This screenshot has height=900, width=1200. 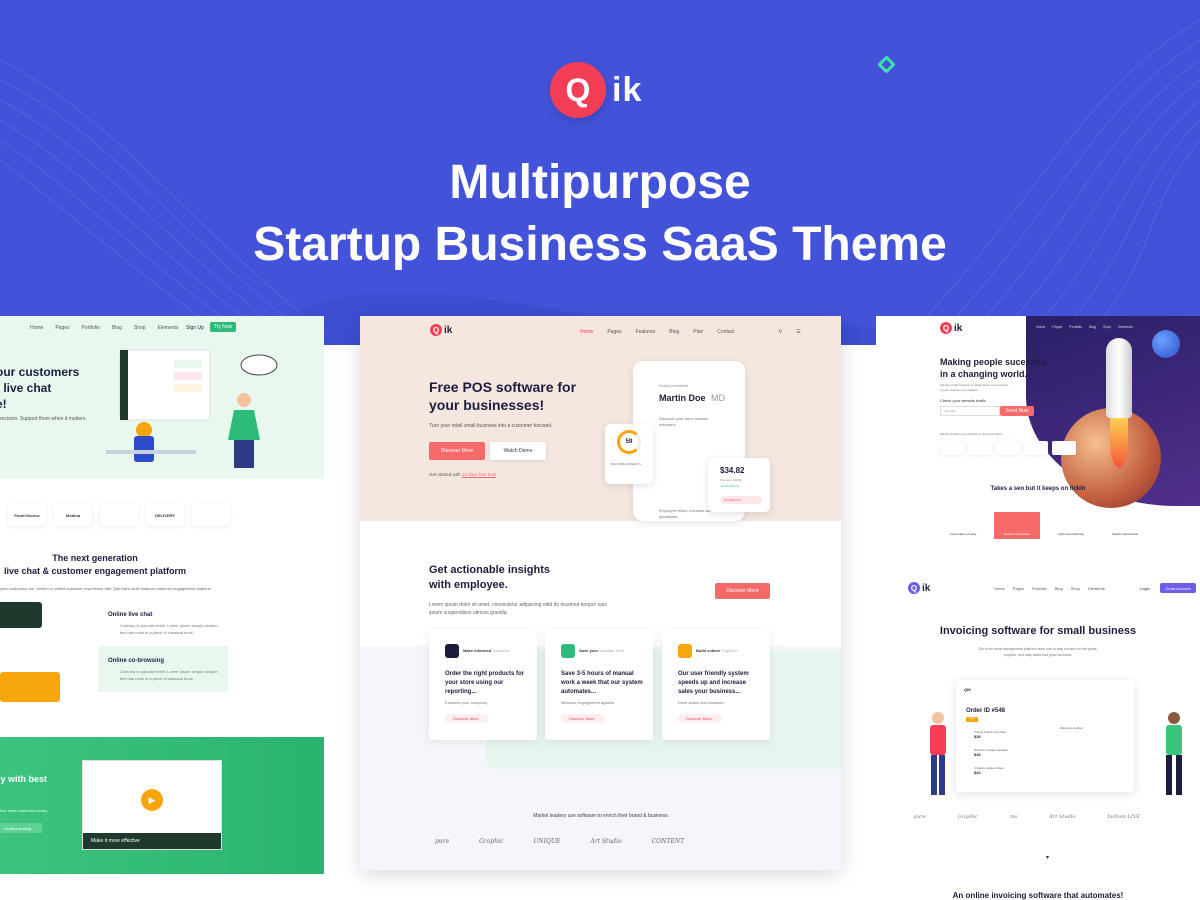 I want to click on center-hero-title-2: your businesses!, so click(x=487, y=405).